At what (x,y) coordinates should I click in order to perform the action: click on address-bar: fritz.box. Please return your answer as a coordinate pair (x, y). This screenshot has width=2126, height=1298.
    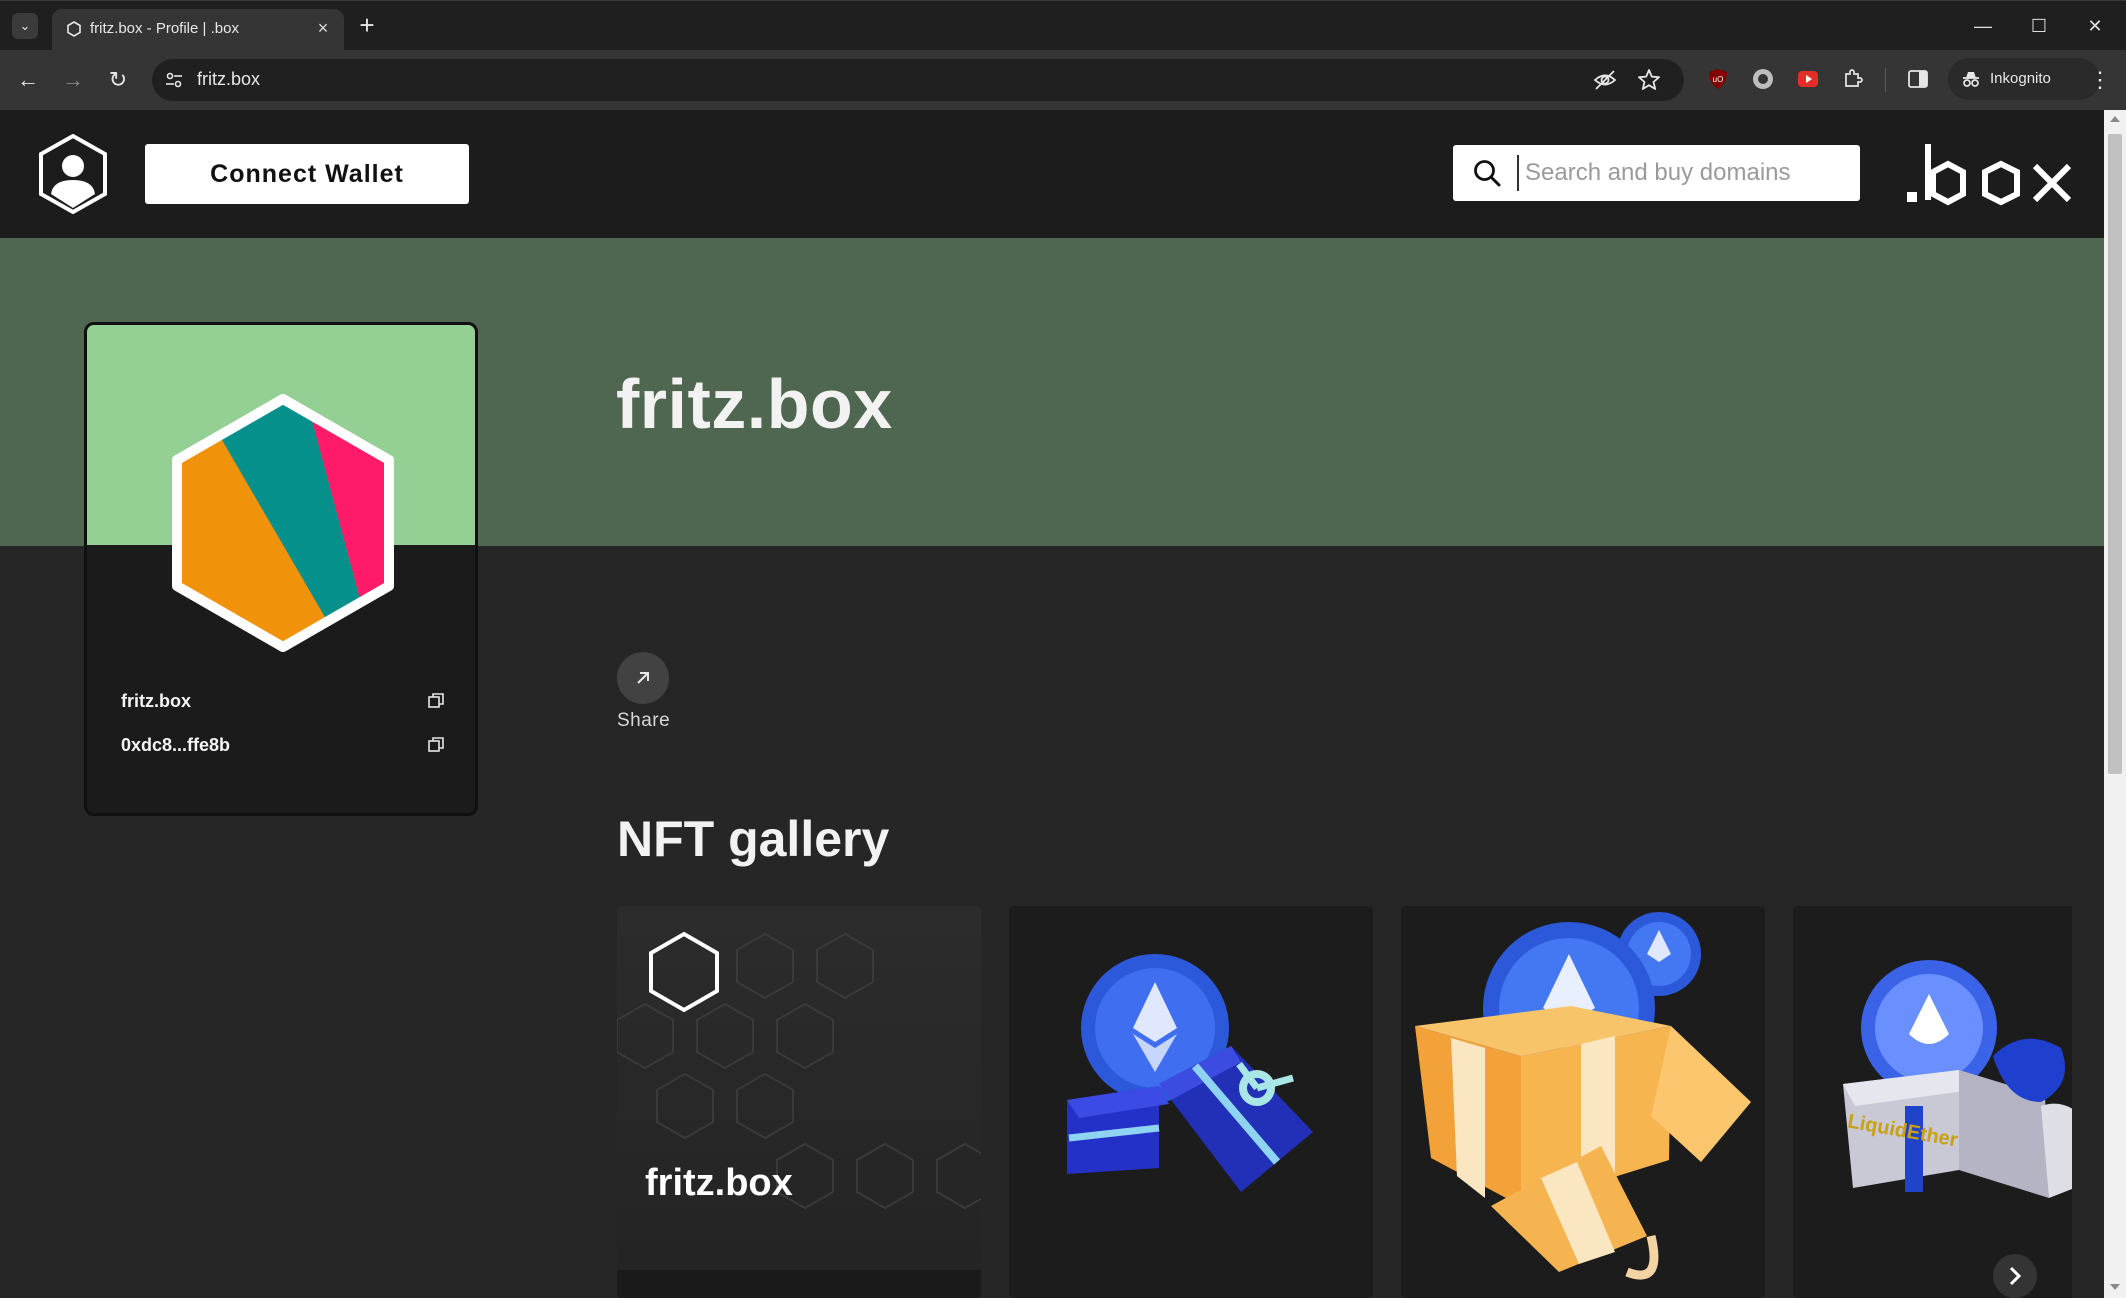
    Looking at the image, I should click on (918, 80).